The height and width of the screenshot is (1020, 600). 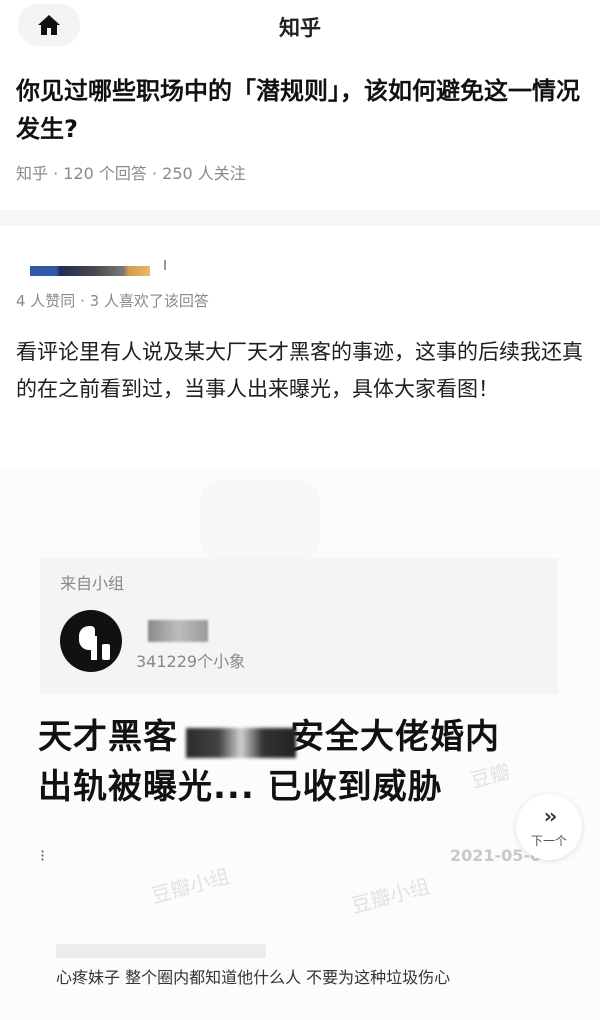 What do you see at coordinates (112, 301) in the screenshot?
I see `answer-meta: 4 人赞同 · 3 人喜欢了该回答` at bounding box center [112, 301].